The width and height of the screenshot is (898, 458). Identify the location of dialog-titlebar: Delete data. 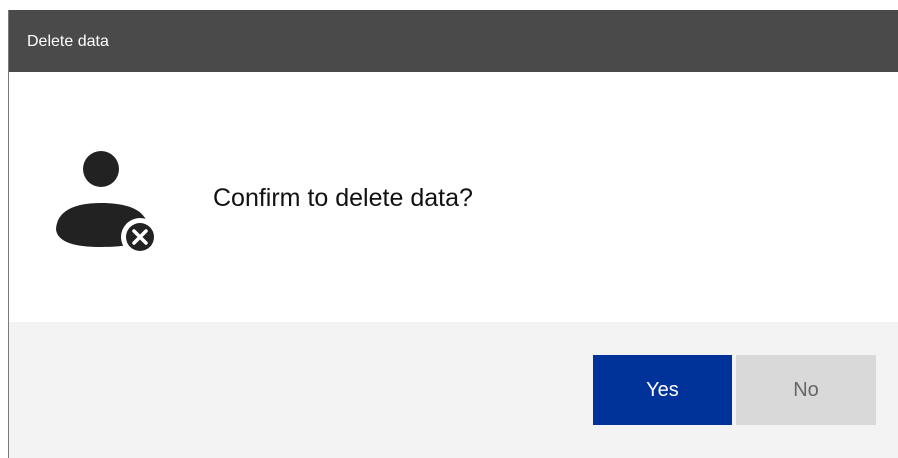
(453, 41).